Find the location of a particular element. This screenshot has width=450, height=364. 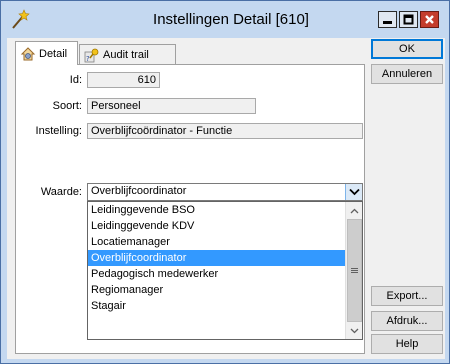

list-item-selected: Overblijfcoordinator is located at coordinates (216, 258).